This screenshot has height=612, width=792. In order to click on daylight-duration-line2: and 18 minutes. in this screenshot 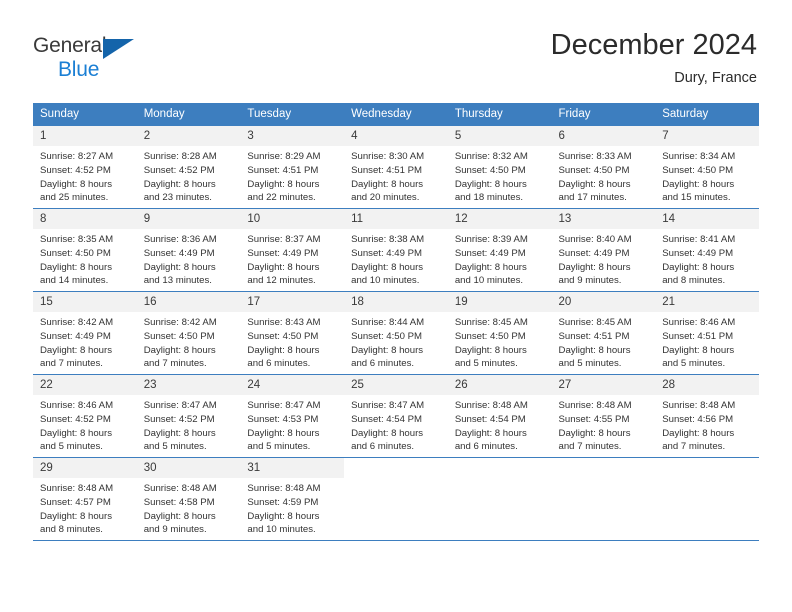, I will do `click(489, 198)`.